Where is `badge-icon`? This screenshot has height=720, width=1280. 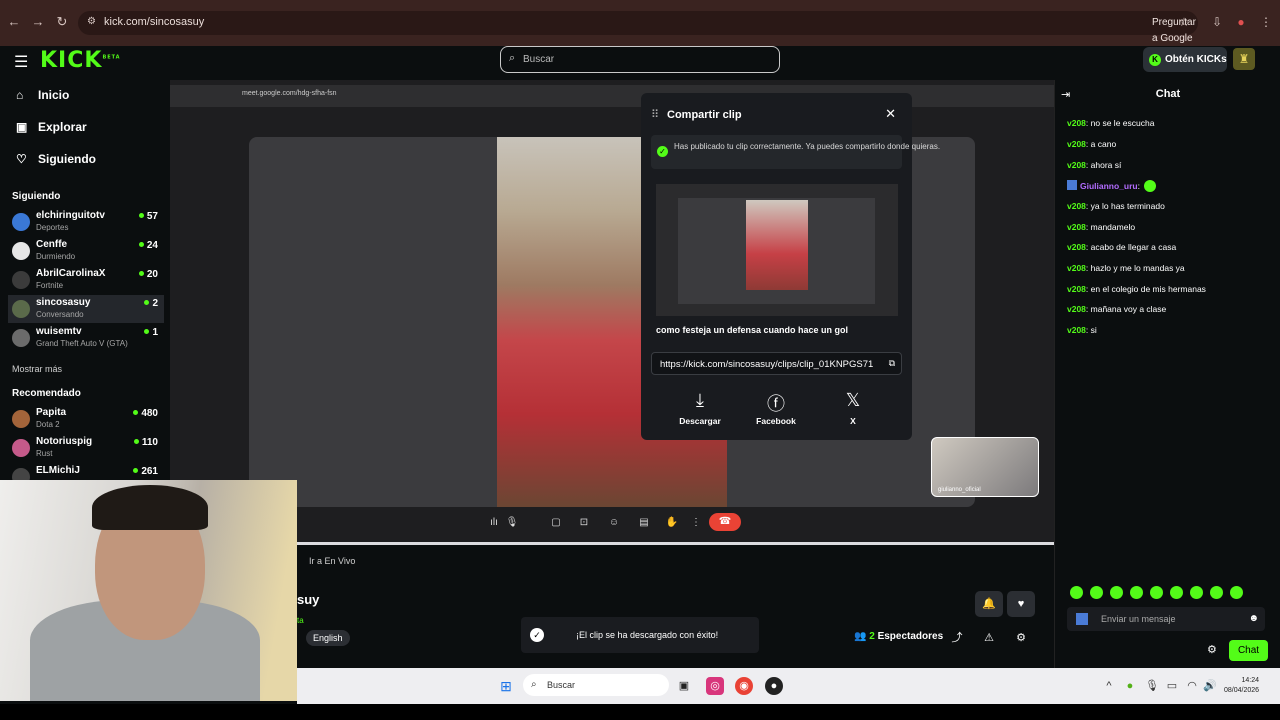 badge-icon is located at coordinates (1082, 619).